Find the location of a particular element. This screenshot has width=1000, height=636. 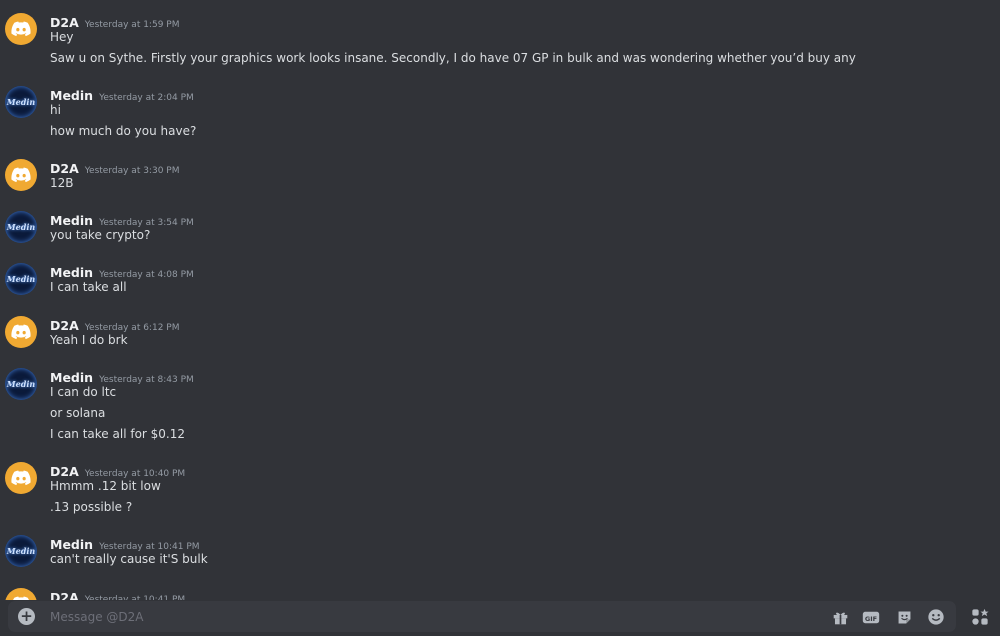

gift-icon is located at coordinates (840, 617).